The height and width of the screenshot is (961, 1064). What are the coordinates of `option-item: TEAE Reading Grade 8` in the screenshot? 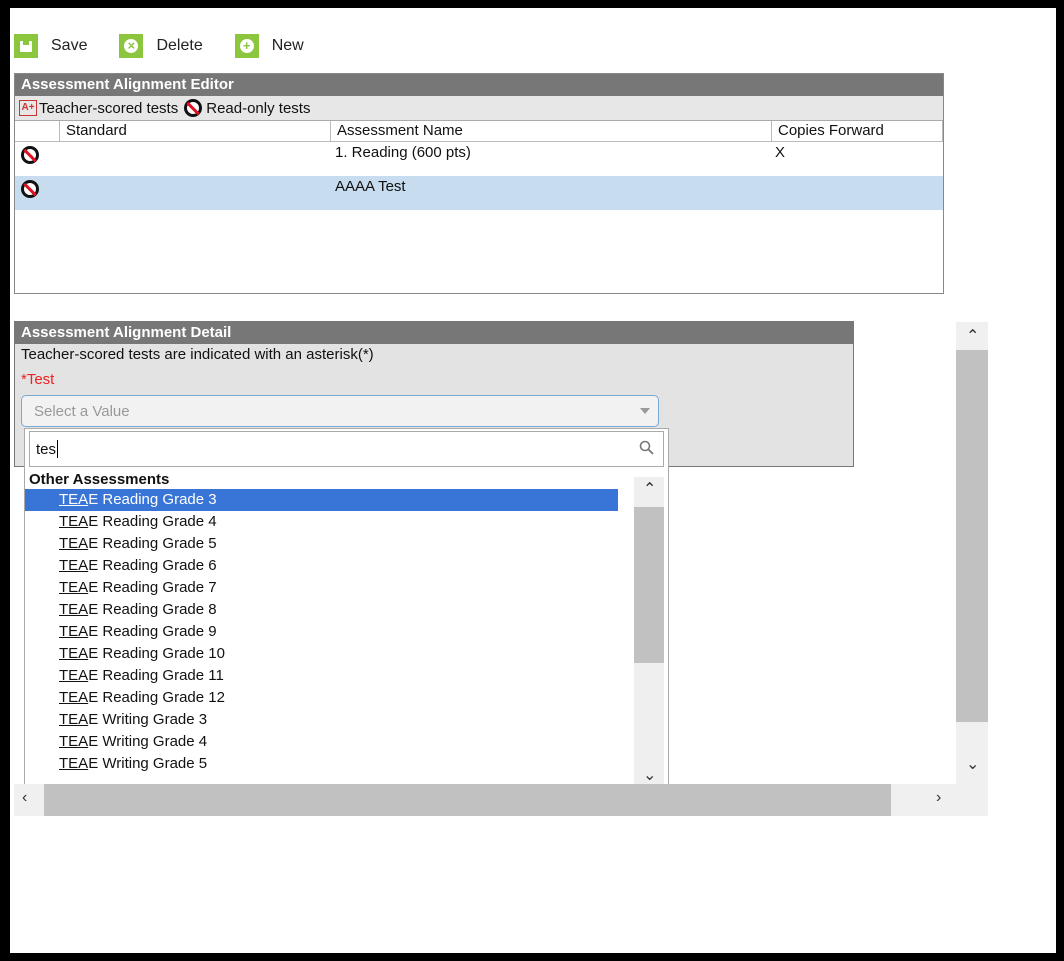 It's located at (321, 610).